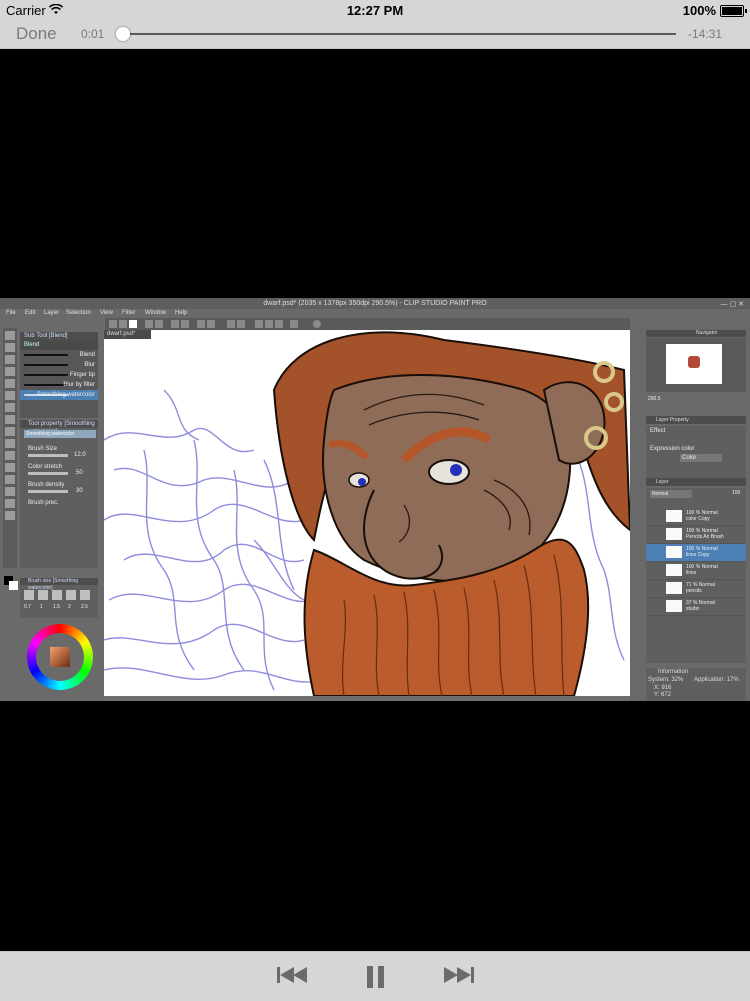 The height and width of the screenshot is (1001, 750). I want to click on menu-item-window: Window, so click(156, 313).